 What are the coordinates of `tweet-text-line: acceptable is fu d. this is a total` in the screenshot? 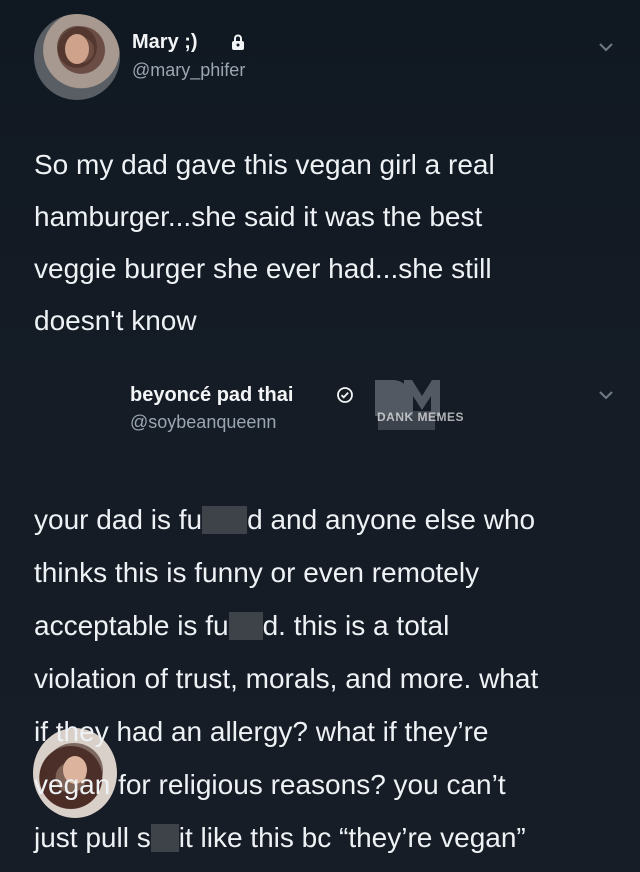 It's located at (326, 625).